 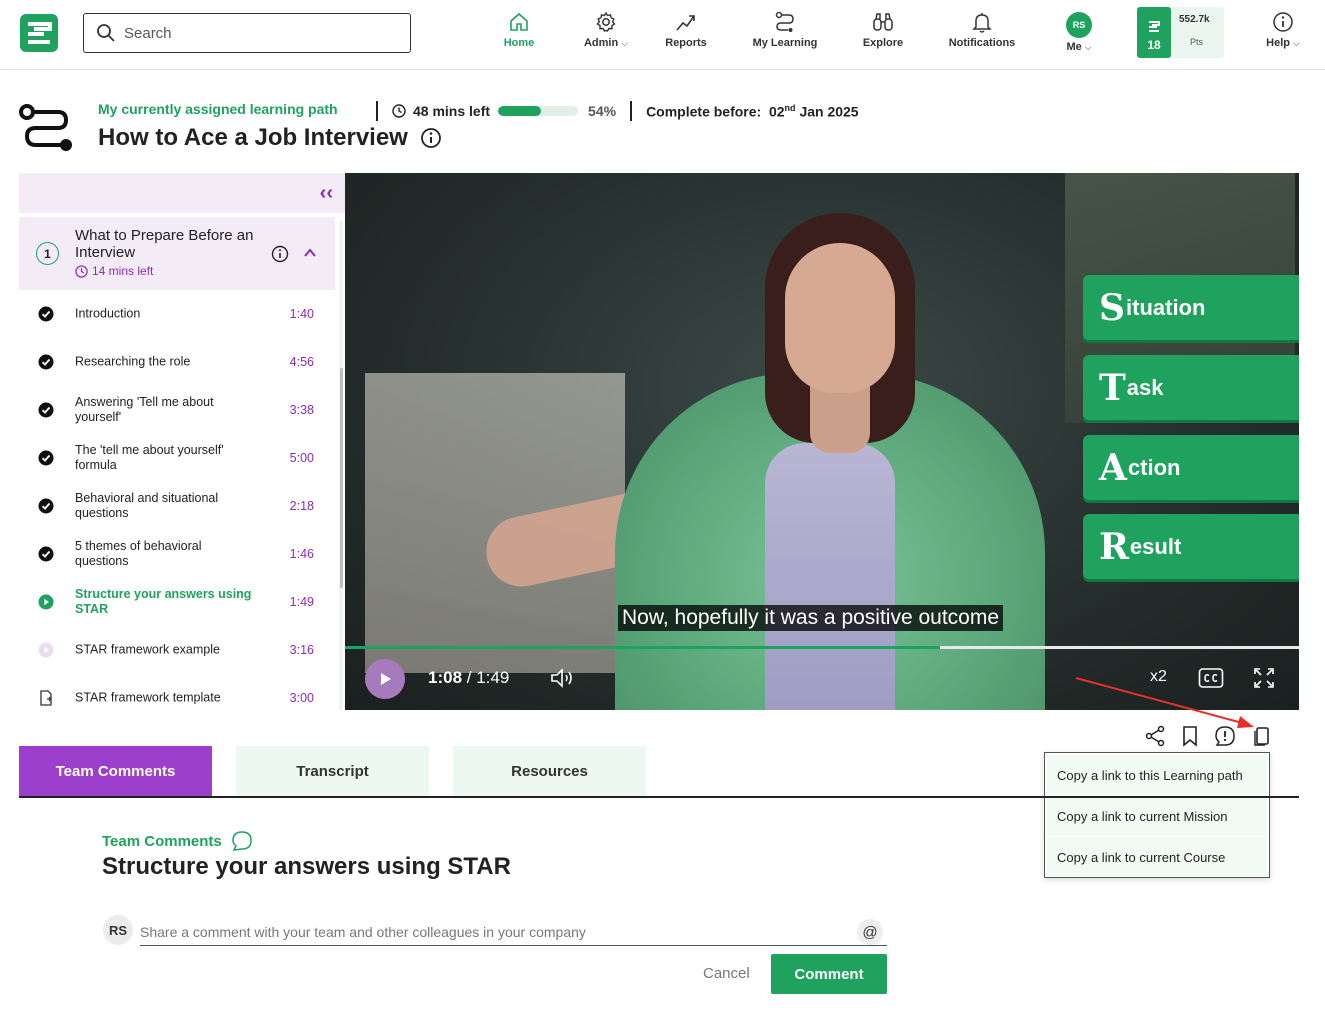 I want to click on nav-notifications: Notifications, so click(x=982, y=34).